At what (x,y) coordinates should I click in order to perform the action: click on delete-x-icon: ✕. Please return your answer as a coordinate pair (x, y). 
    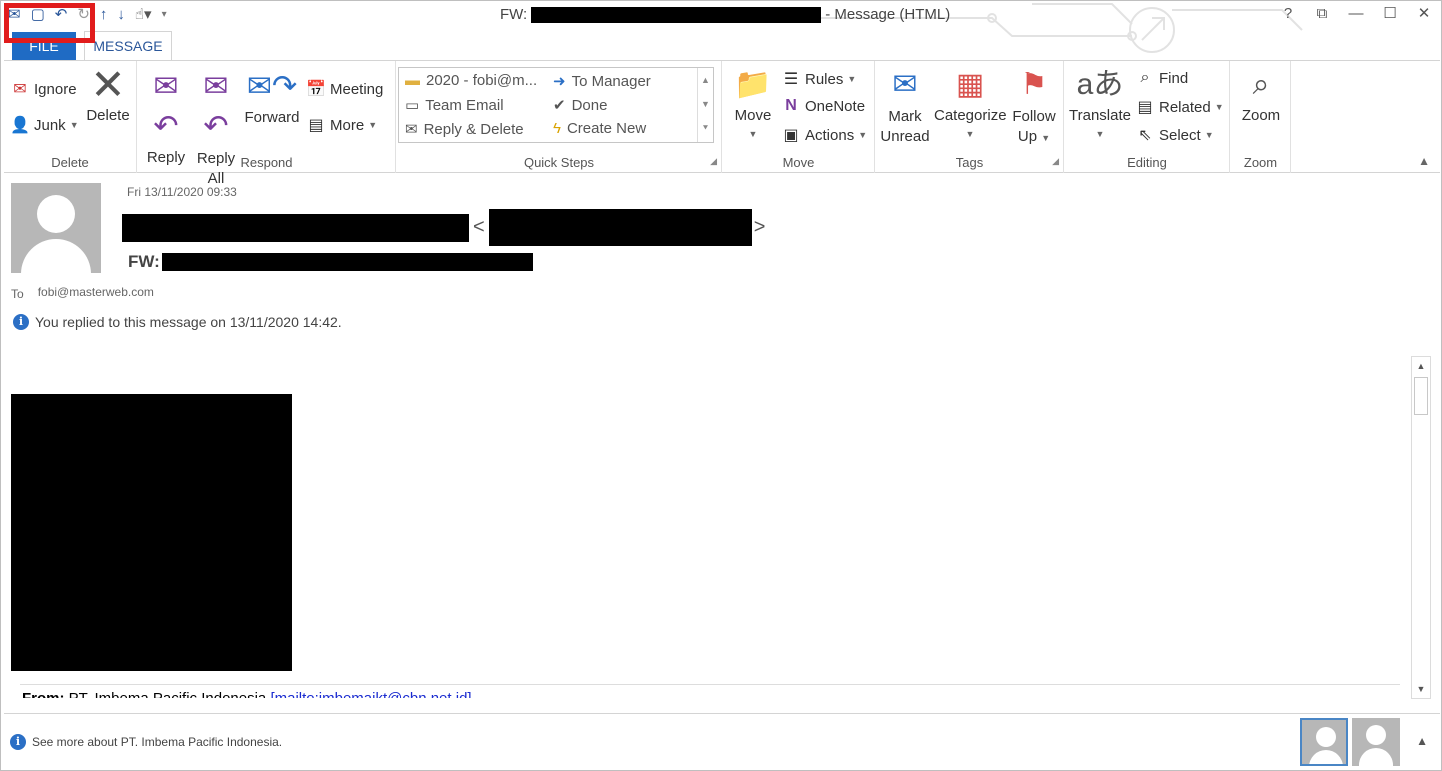
    Looking at the image, I should click on (108, 84).